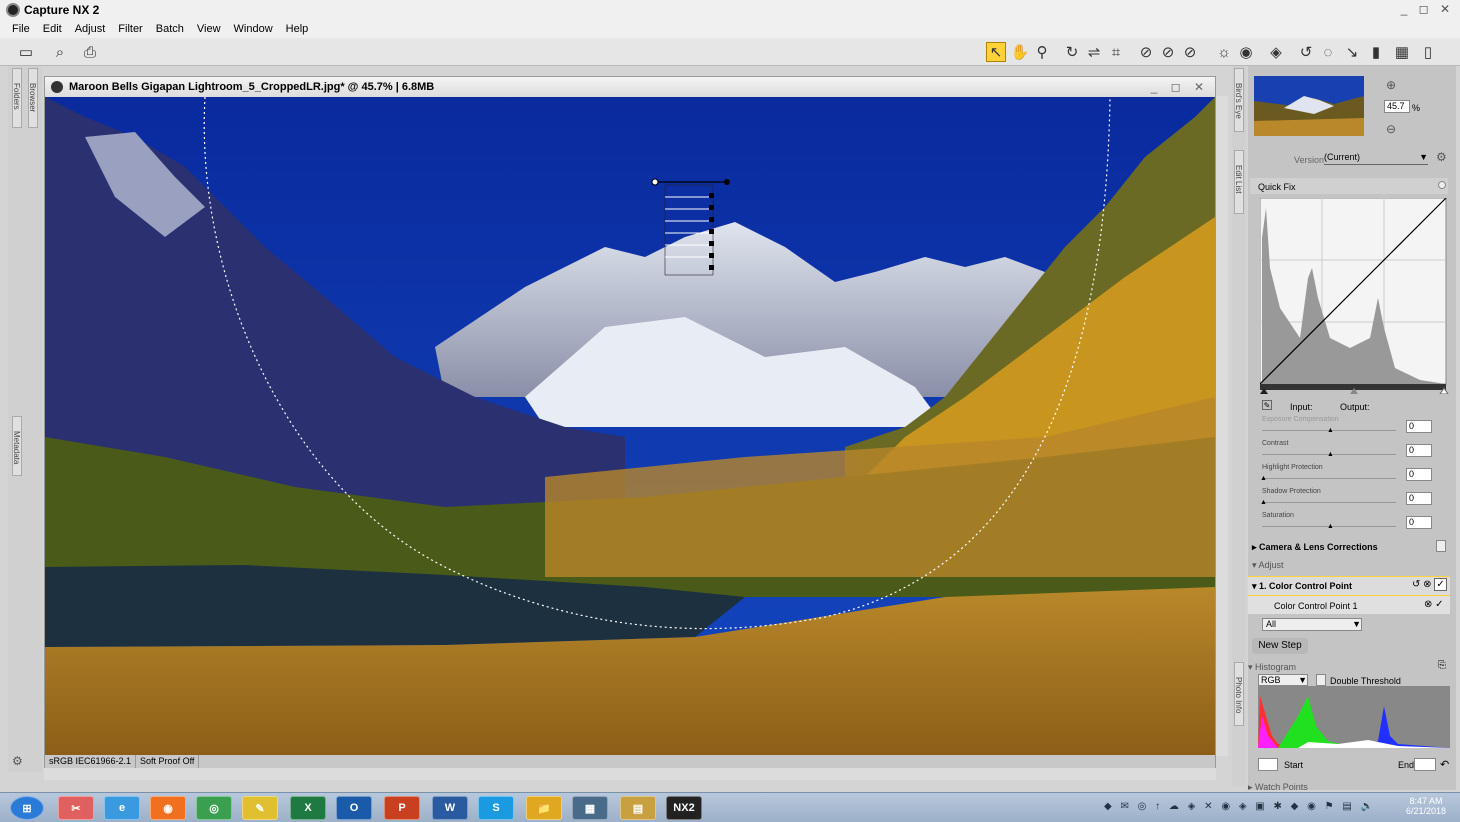 This screenshot has width=1460, height=822. What do you see at coordinates (21, 29) in the screenshot?
I see `menu-file: File` at bounding box center [21, 29].